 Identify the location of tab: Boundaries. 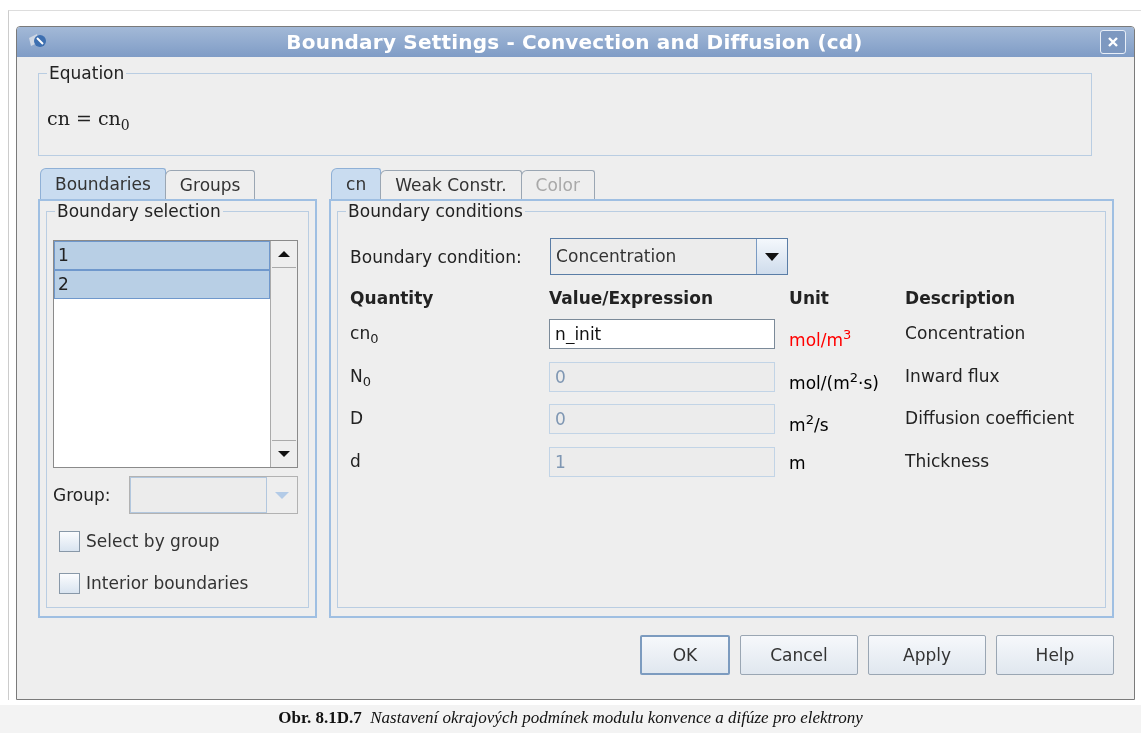
(103, 183).